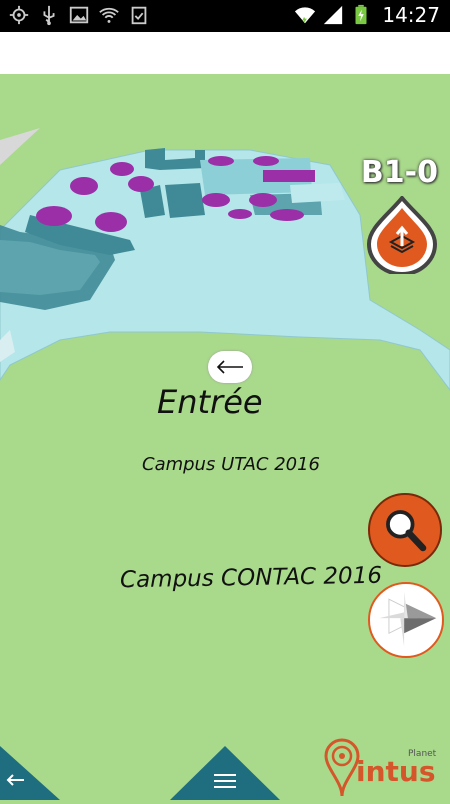 The height and width of the screenshot is (804, 450). I want to click on map-back-bubble, so click(230, 367).